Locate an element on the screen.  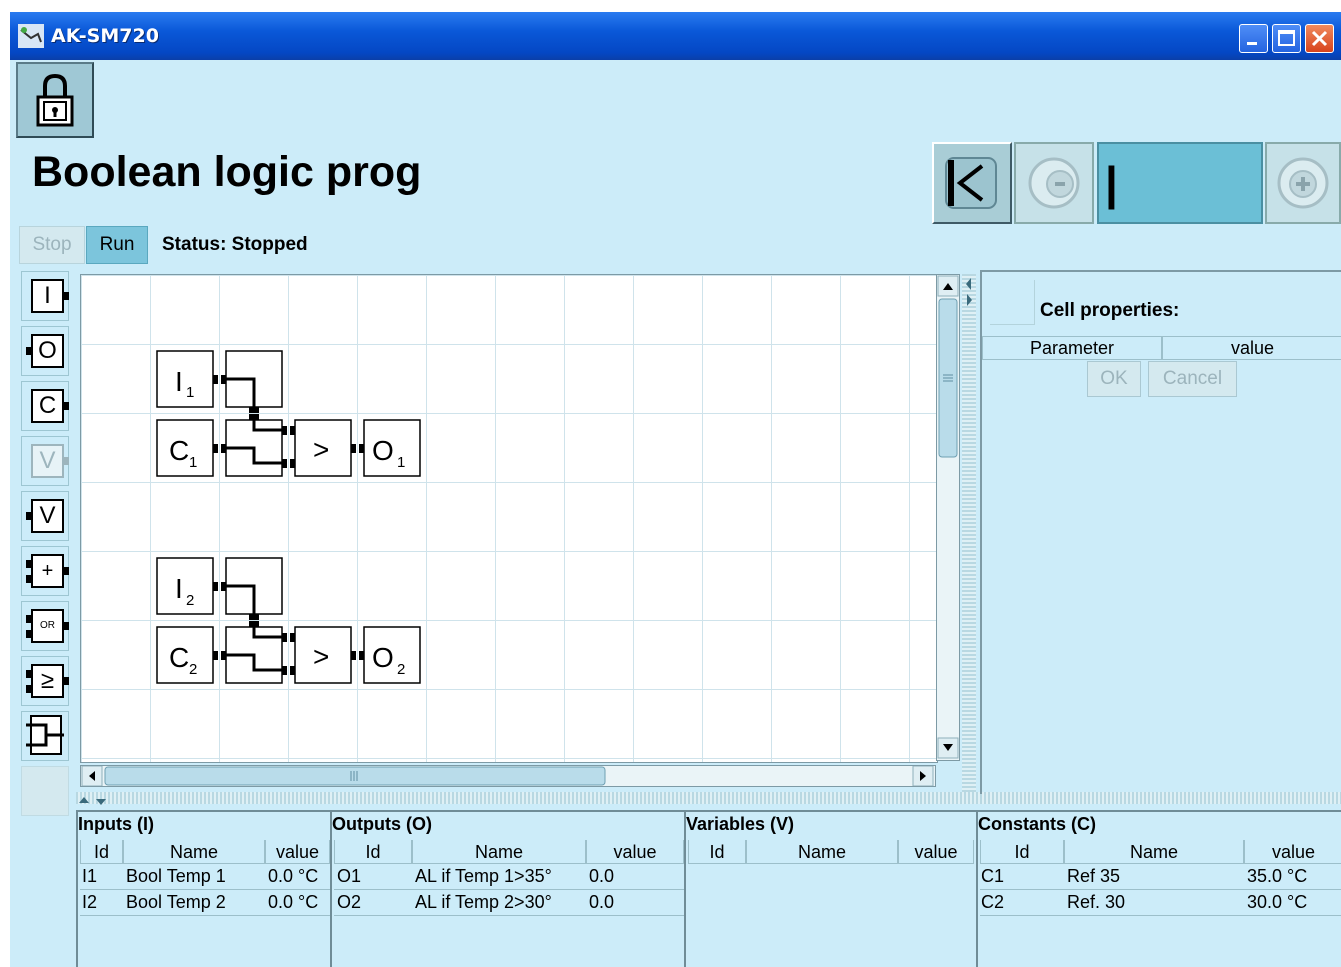
previous-button is located at coordinates (1054, 183).